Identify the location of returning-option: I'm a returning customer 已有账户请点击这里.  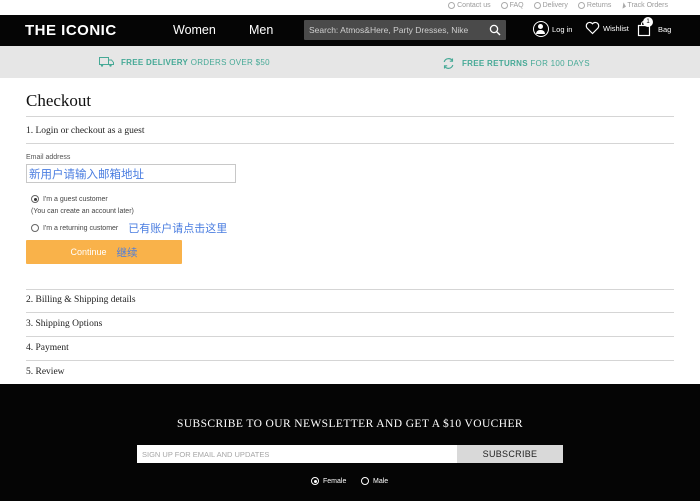
(129, 228).